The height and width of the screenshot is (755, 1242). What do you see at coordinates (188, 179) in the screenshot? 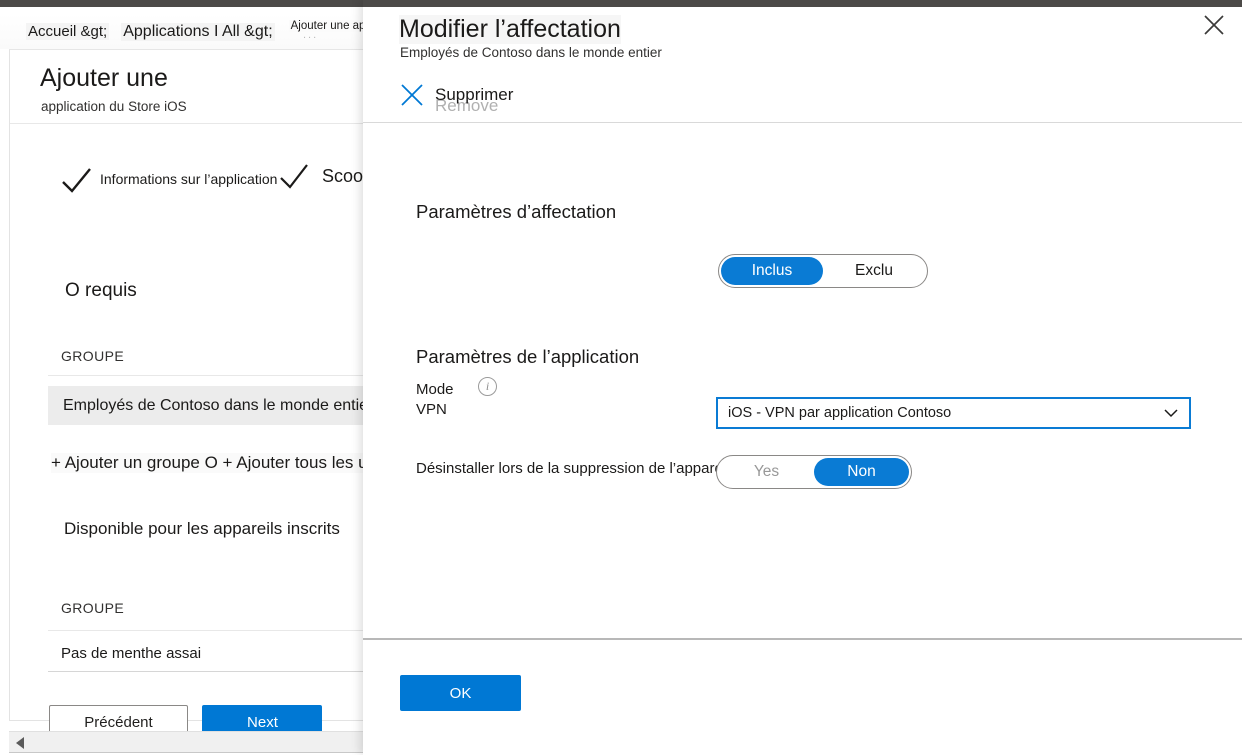
I see `wizard-step-label: Informations sur l’application` at bounding box center [188, 179].